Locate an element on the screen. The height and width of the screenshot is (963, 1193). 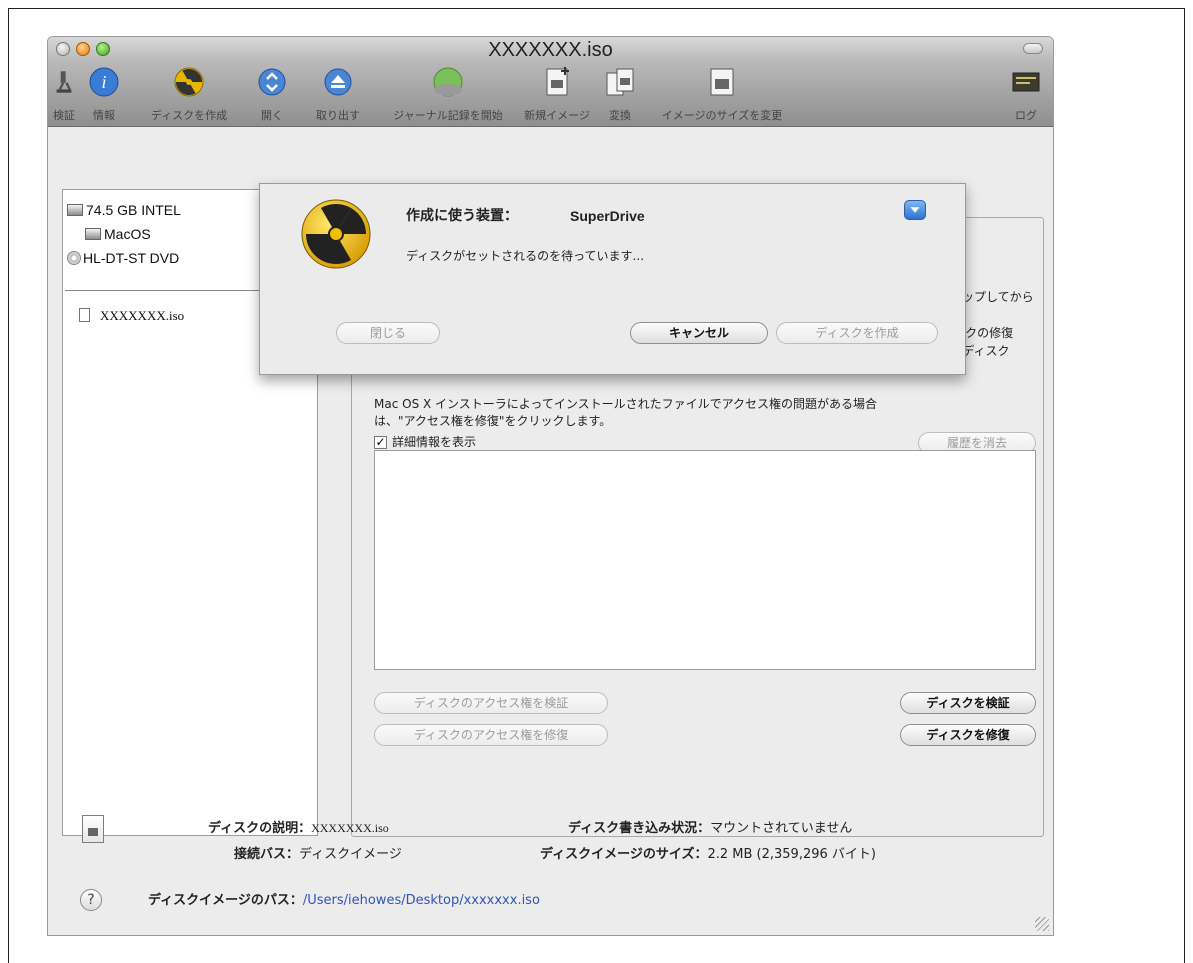
sidebar-item-label: HL-DT-ST DVD is located at coordinates (131, 258).